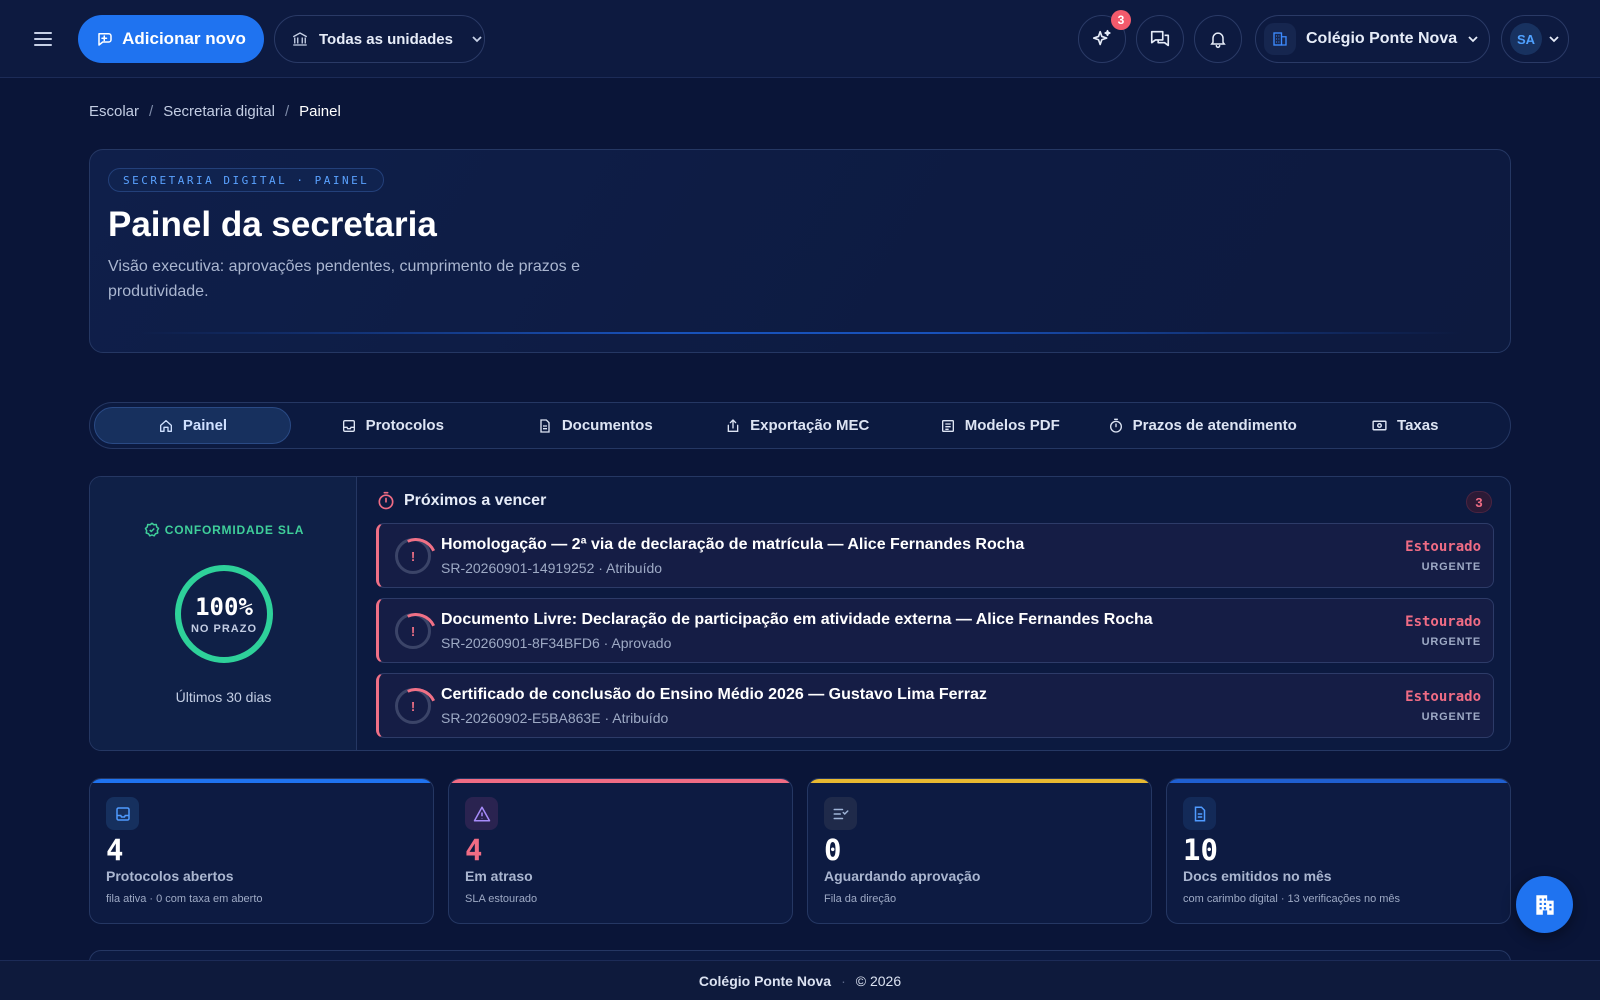 This screenshot has height=1000, width=1600. I want to click on user-menu: SA, so click(1535, 39).